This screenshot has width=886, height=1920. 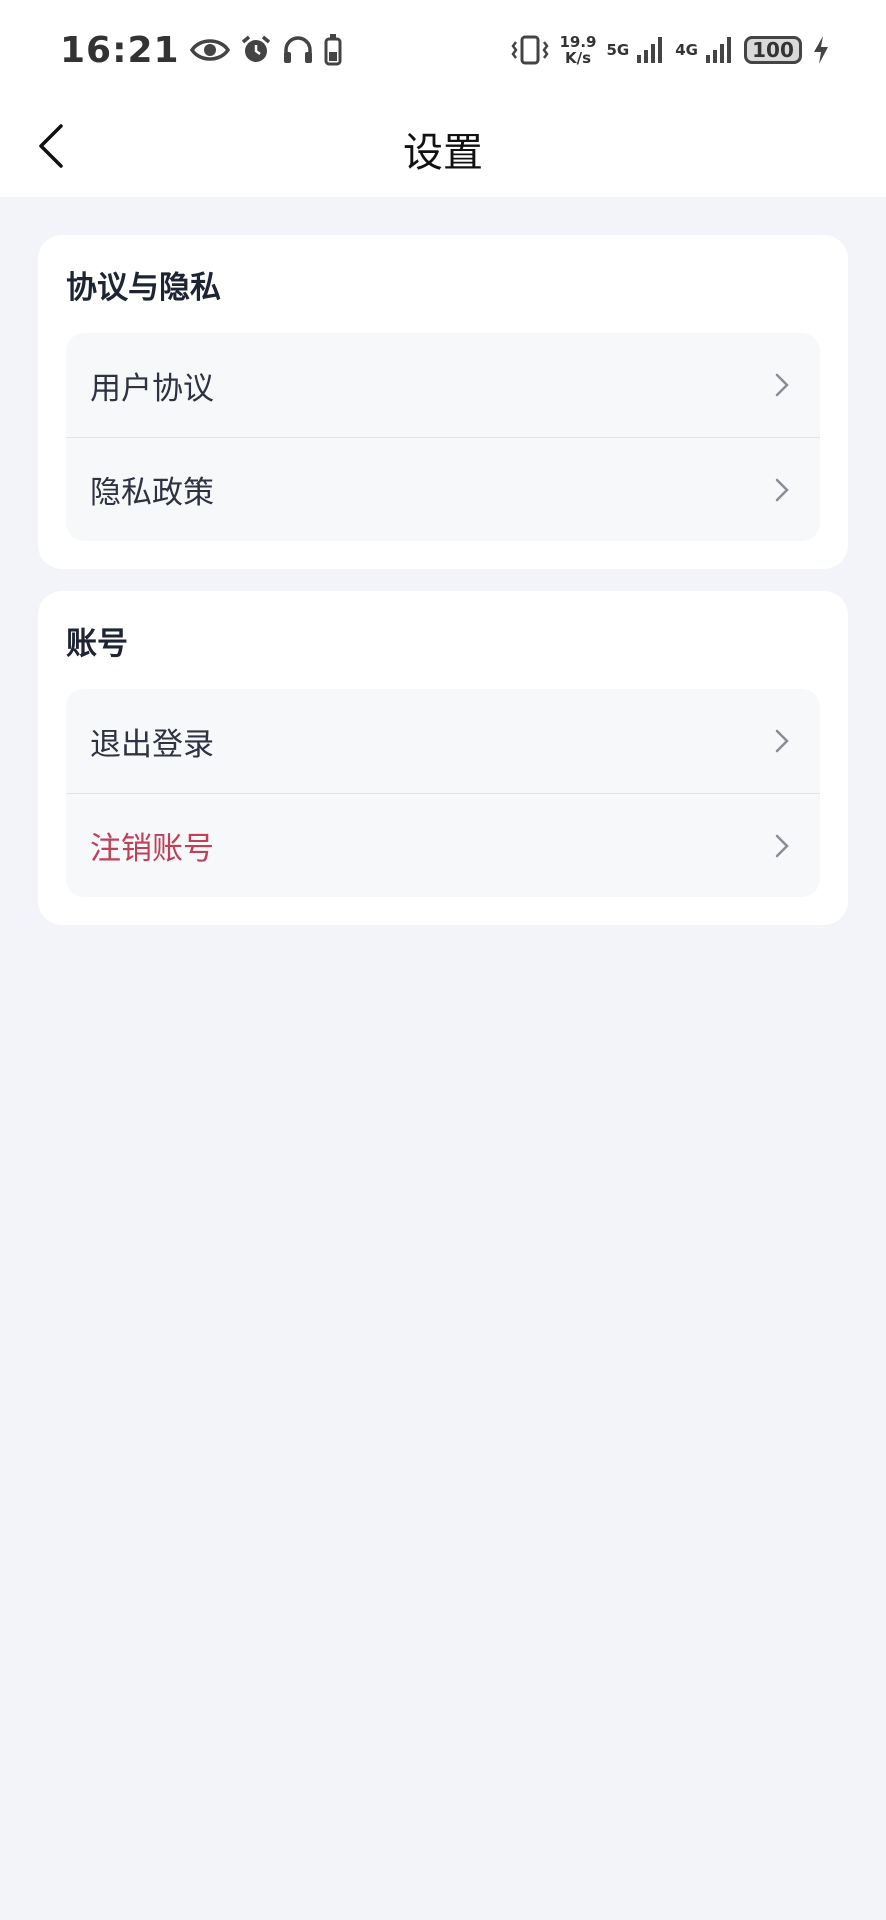 I want to click on signal-5g-icon, so click(x=650, y=50).